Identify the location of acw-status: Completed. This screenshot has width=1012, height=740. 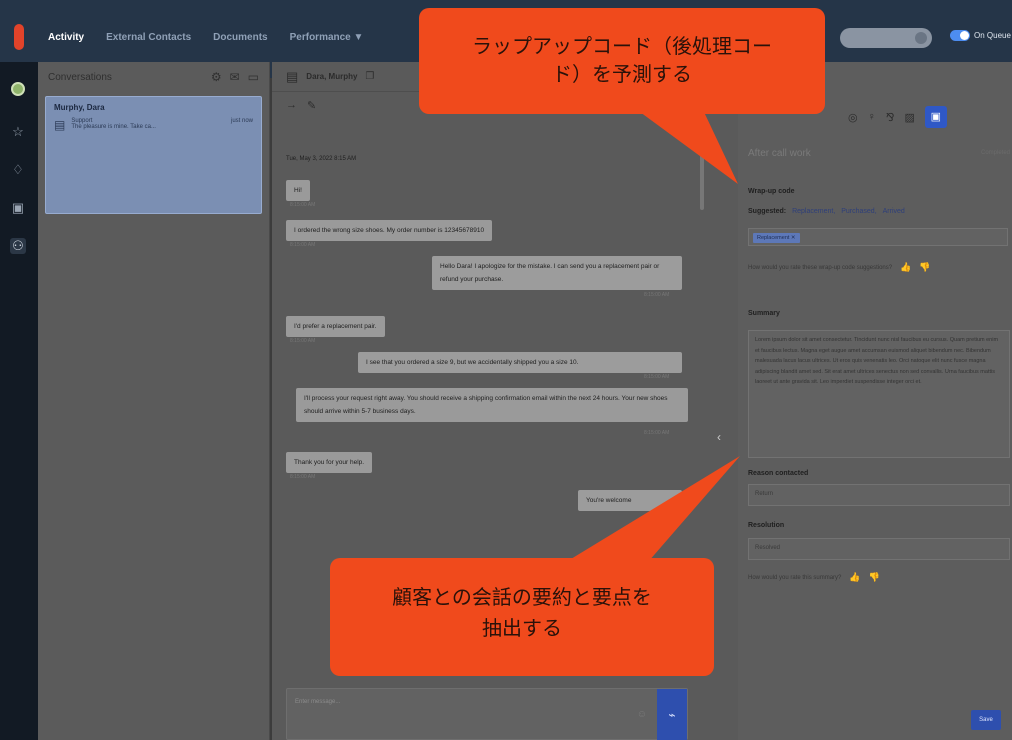
(995, 153).